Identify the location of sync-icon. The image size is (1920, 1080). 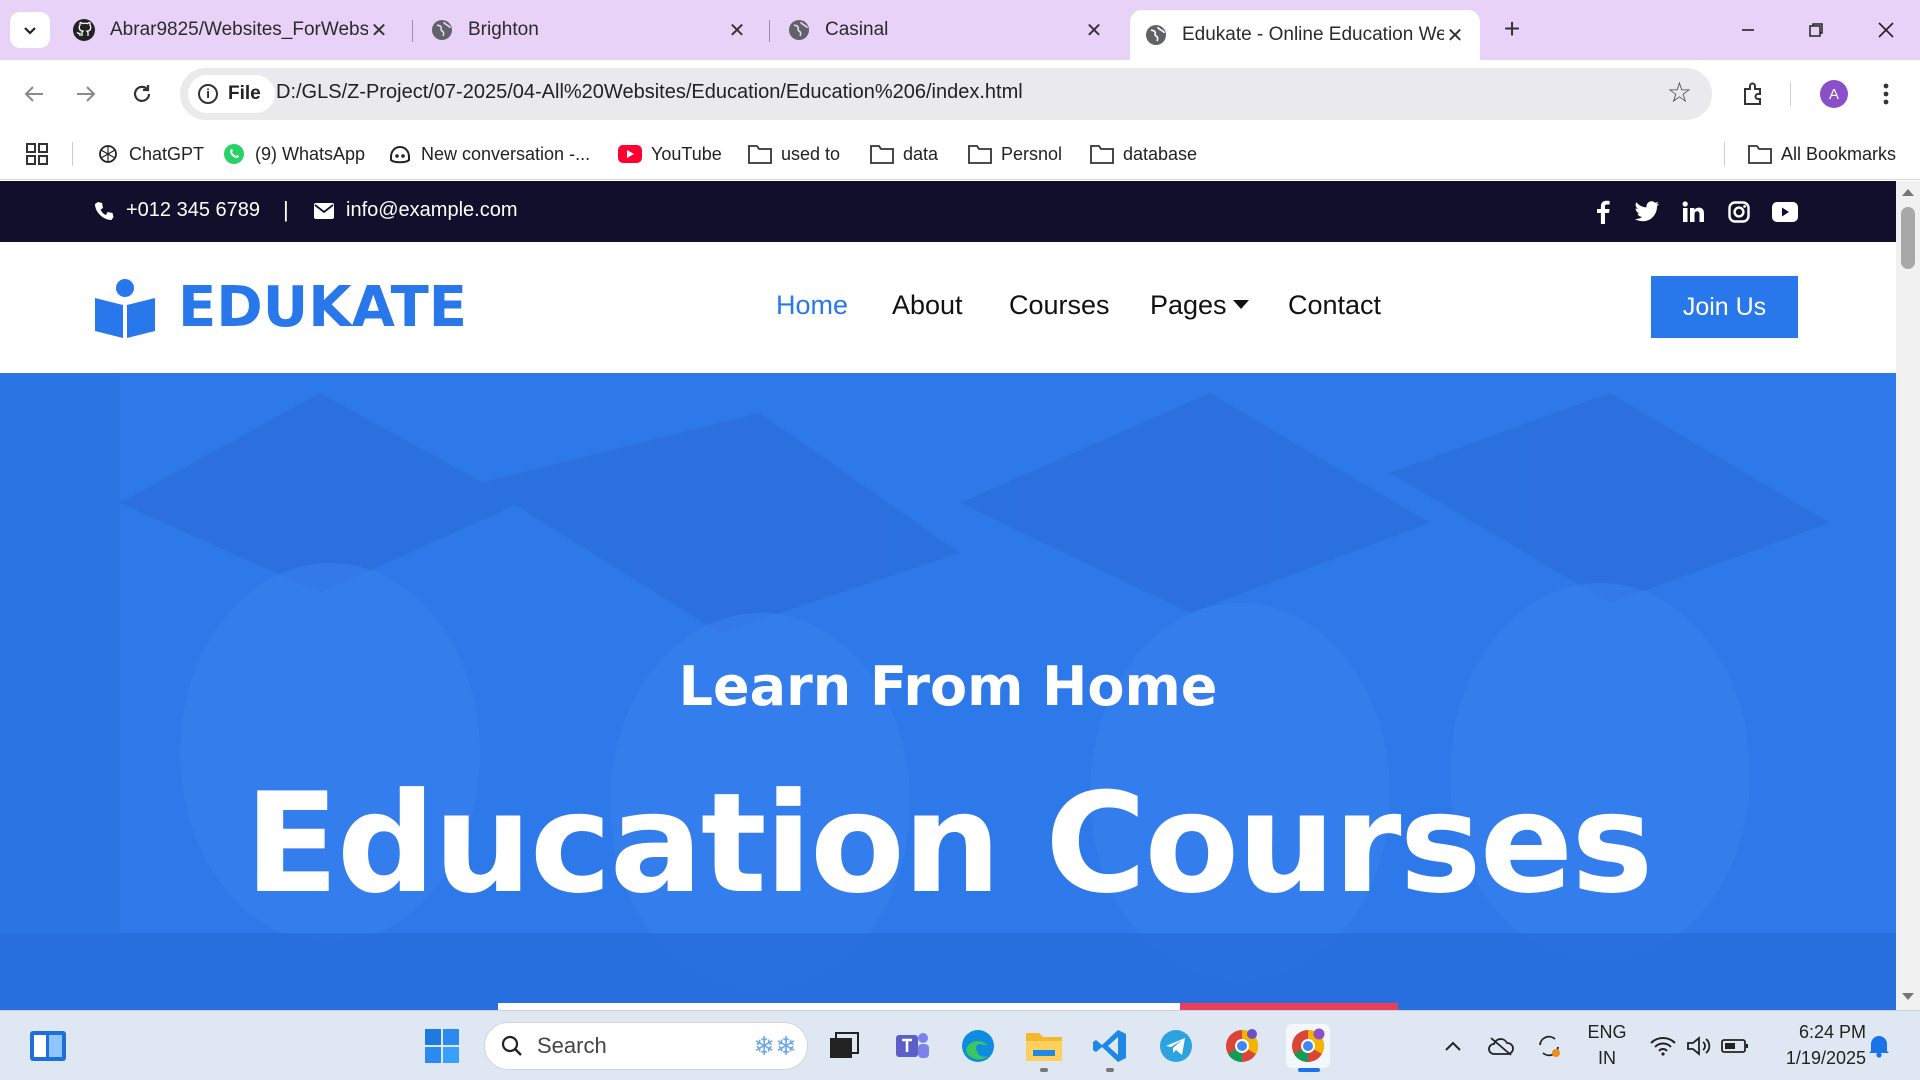
(1549, 1046).